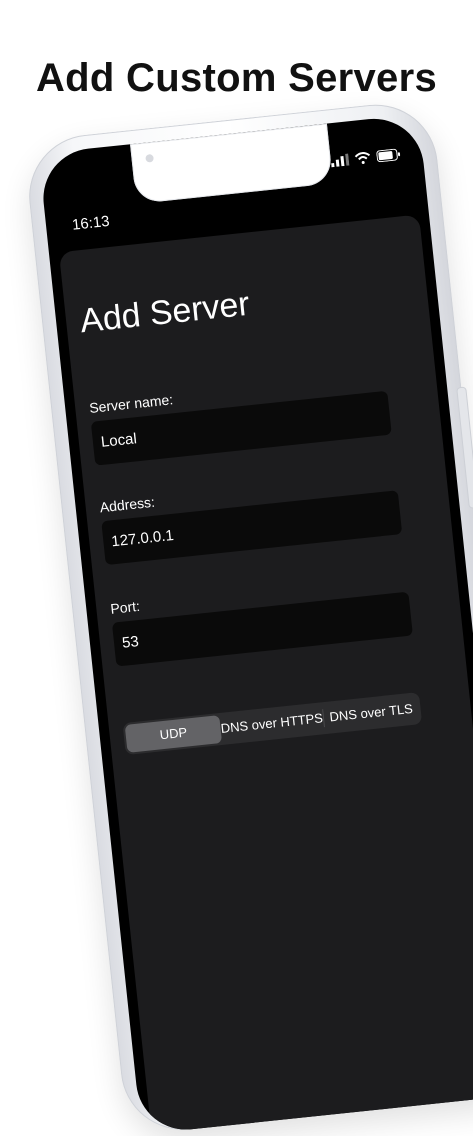 Image resolution: width=473 pixels, height=1136 pixels. Describe the element at coordinates (91, 223) in the screenshot. I see `status-time: 16:13` at that location.